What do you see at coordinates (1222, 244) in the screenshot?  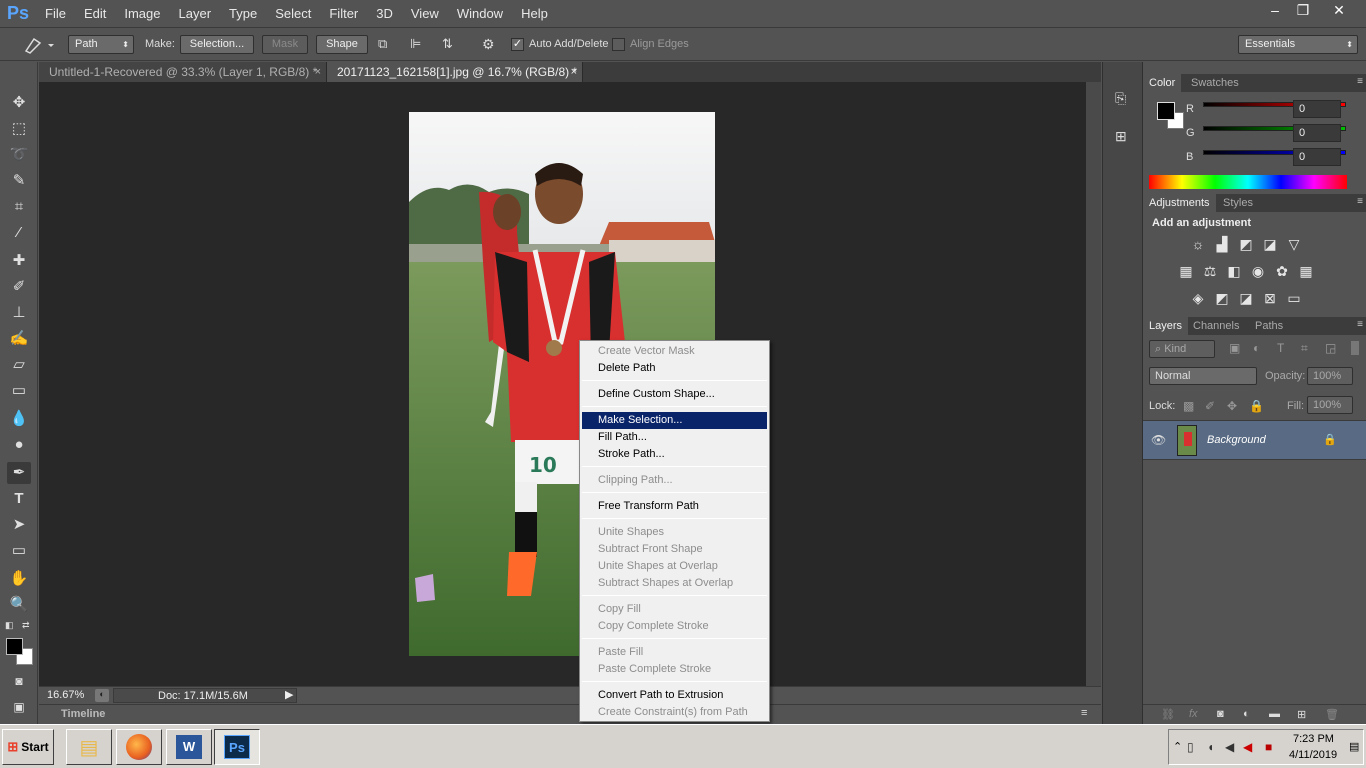 I see `levels-icon: ▟` at bounding box center [1222, 244].